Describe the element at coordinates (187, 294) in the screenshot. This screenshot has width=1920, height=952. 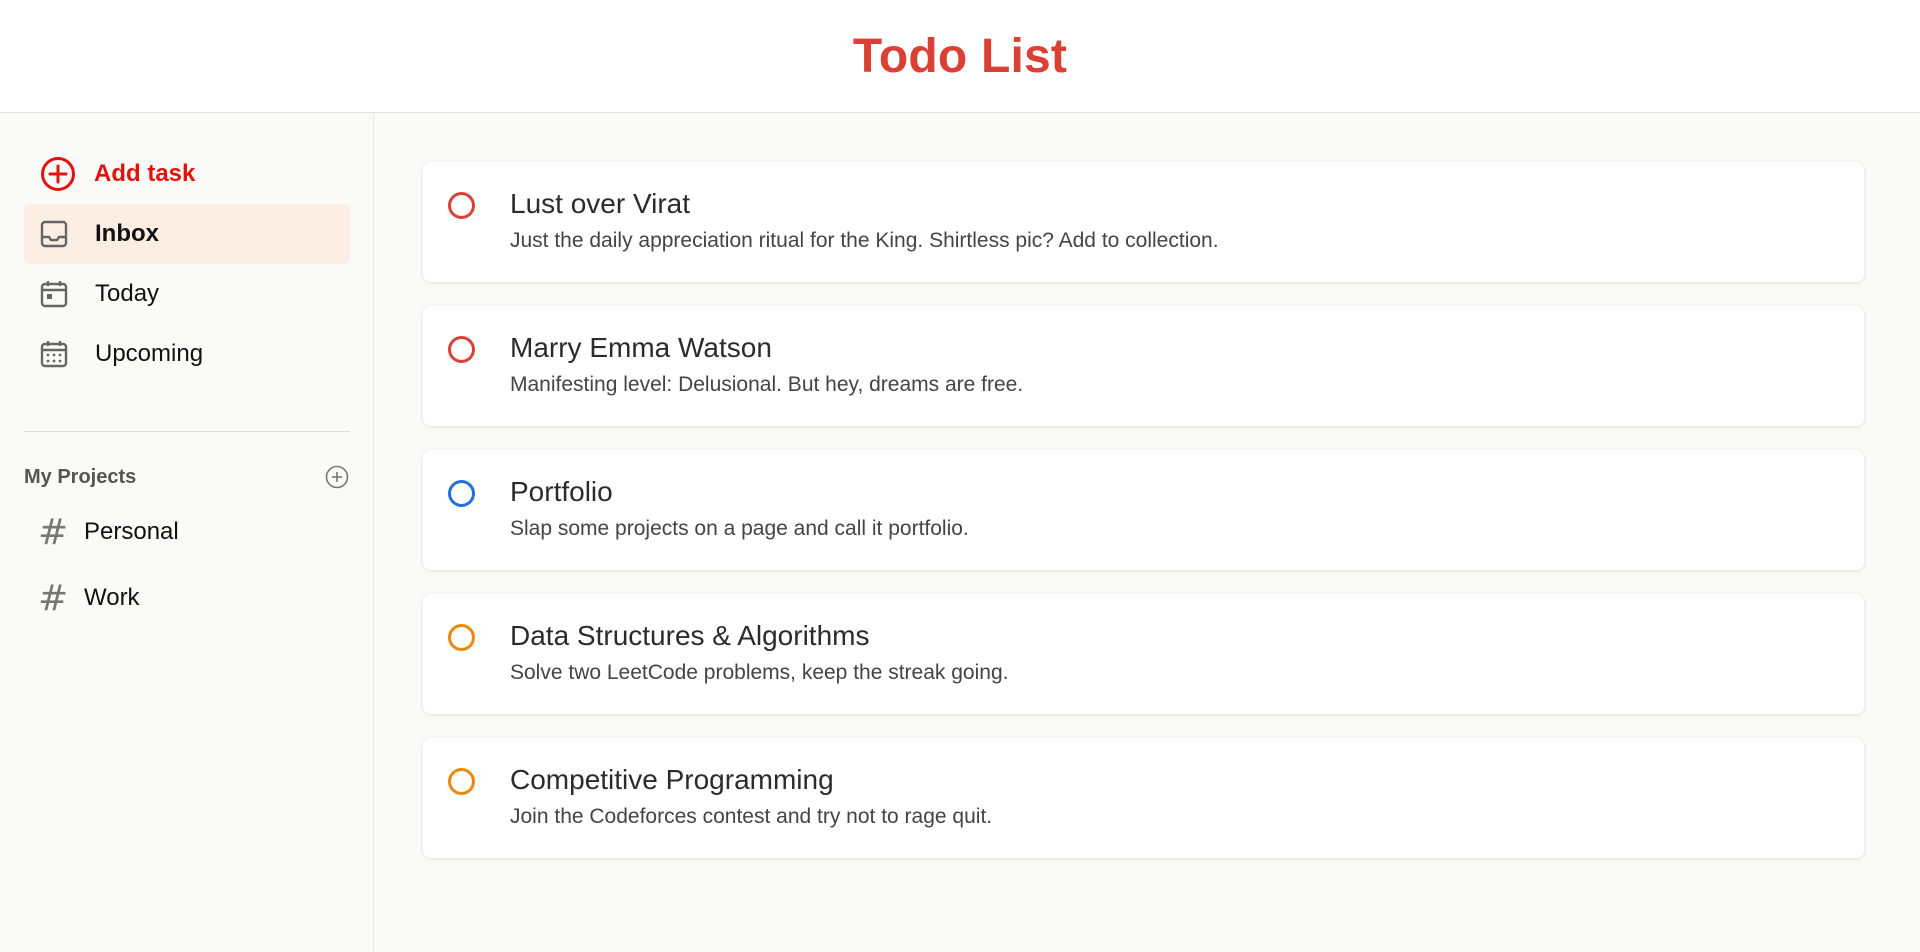
I see `sidebar-item-today: Today` at that location.